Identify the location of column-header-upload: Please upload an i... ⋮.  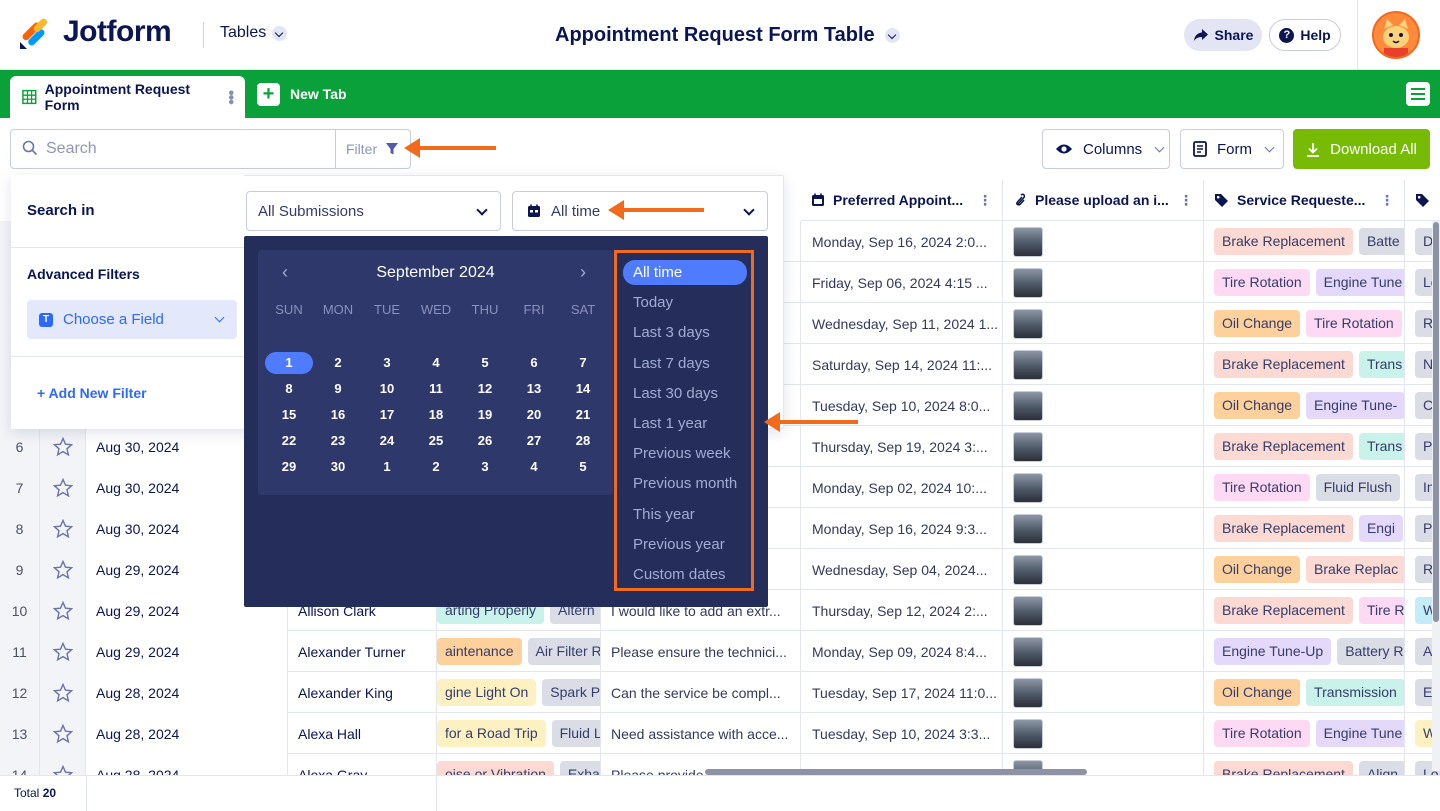
(1103, 200).